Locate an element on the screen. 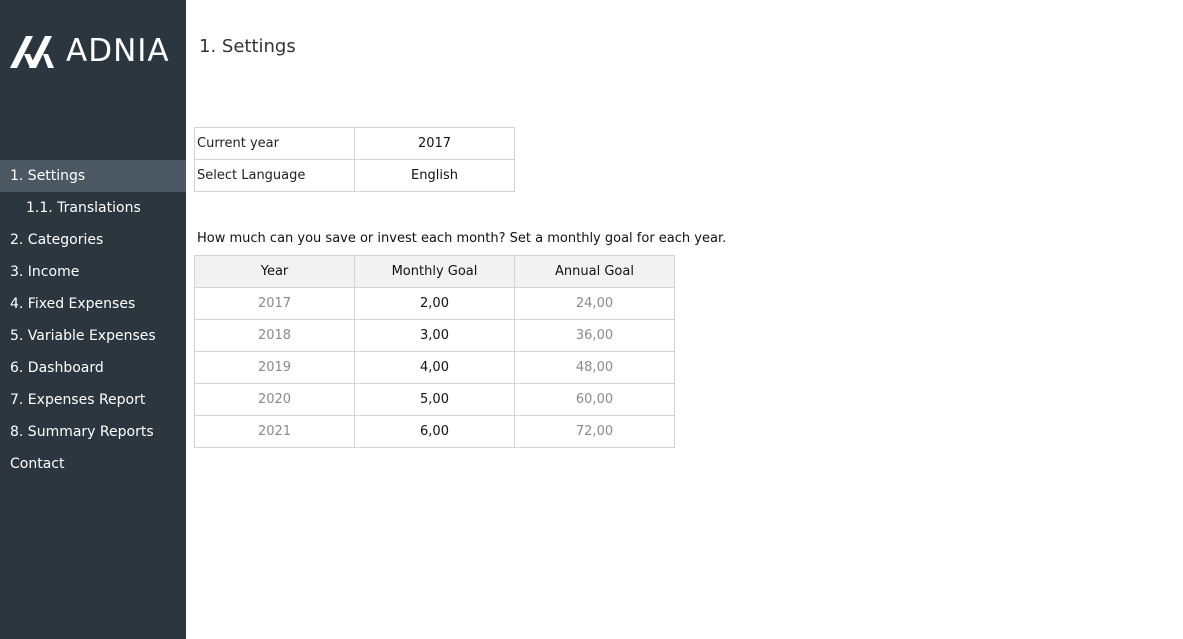 The width and height of the screenshot is (1183, 639). monthly-goal-input: 5,00 is located at coordinates (434, 399).